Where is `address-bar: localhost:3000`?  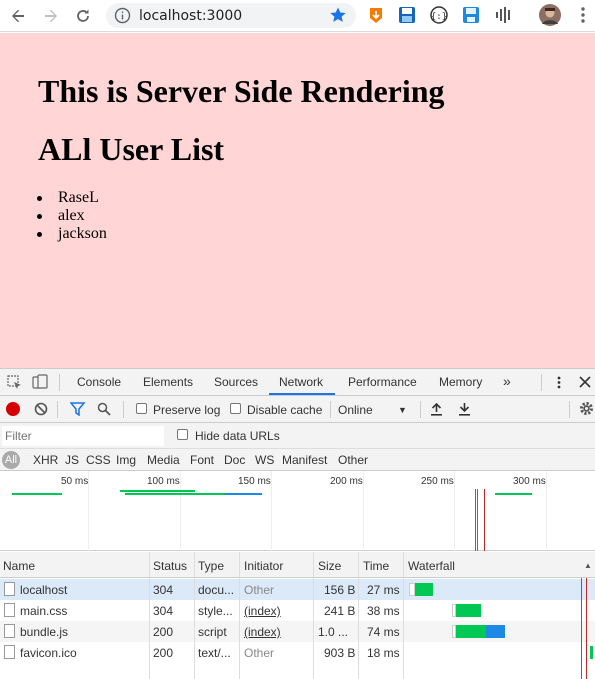
address-bar: localhost:3000 is located at coordinates (231, 15).